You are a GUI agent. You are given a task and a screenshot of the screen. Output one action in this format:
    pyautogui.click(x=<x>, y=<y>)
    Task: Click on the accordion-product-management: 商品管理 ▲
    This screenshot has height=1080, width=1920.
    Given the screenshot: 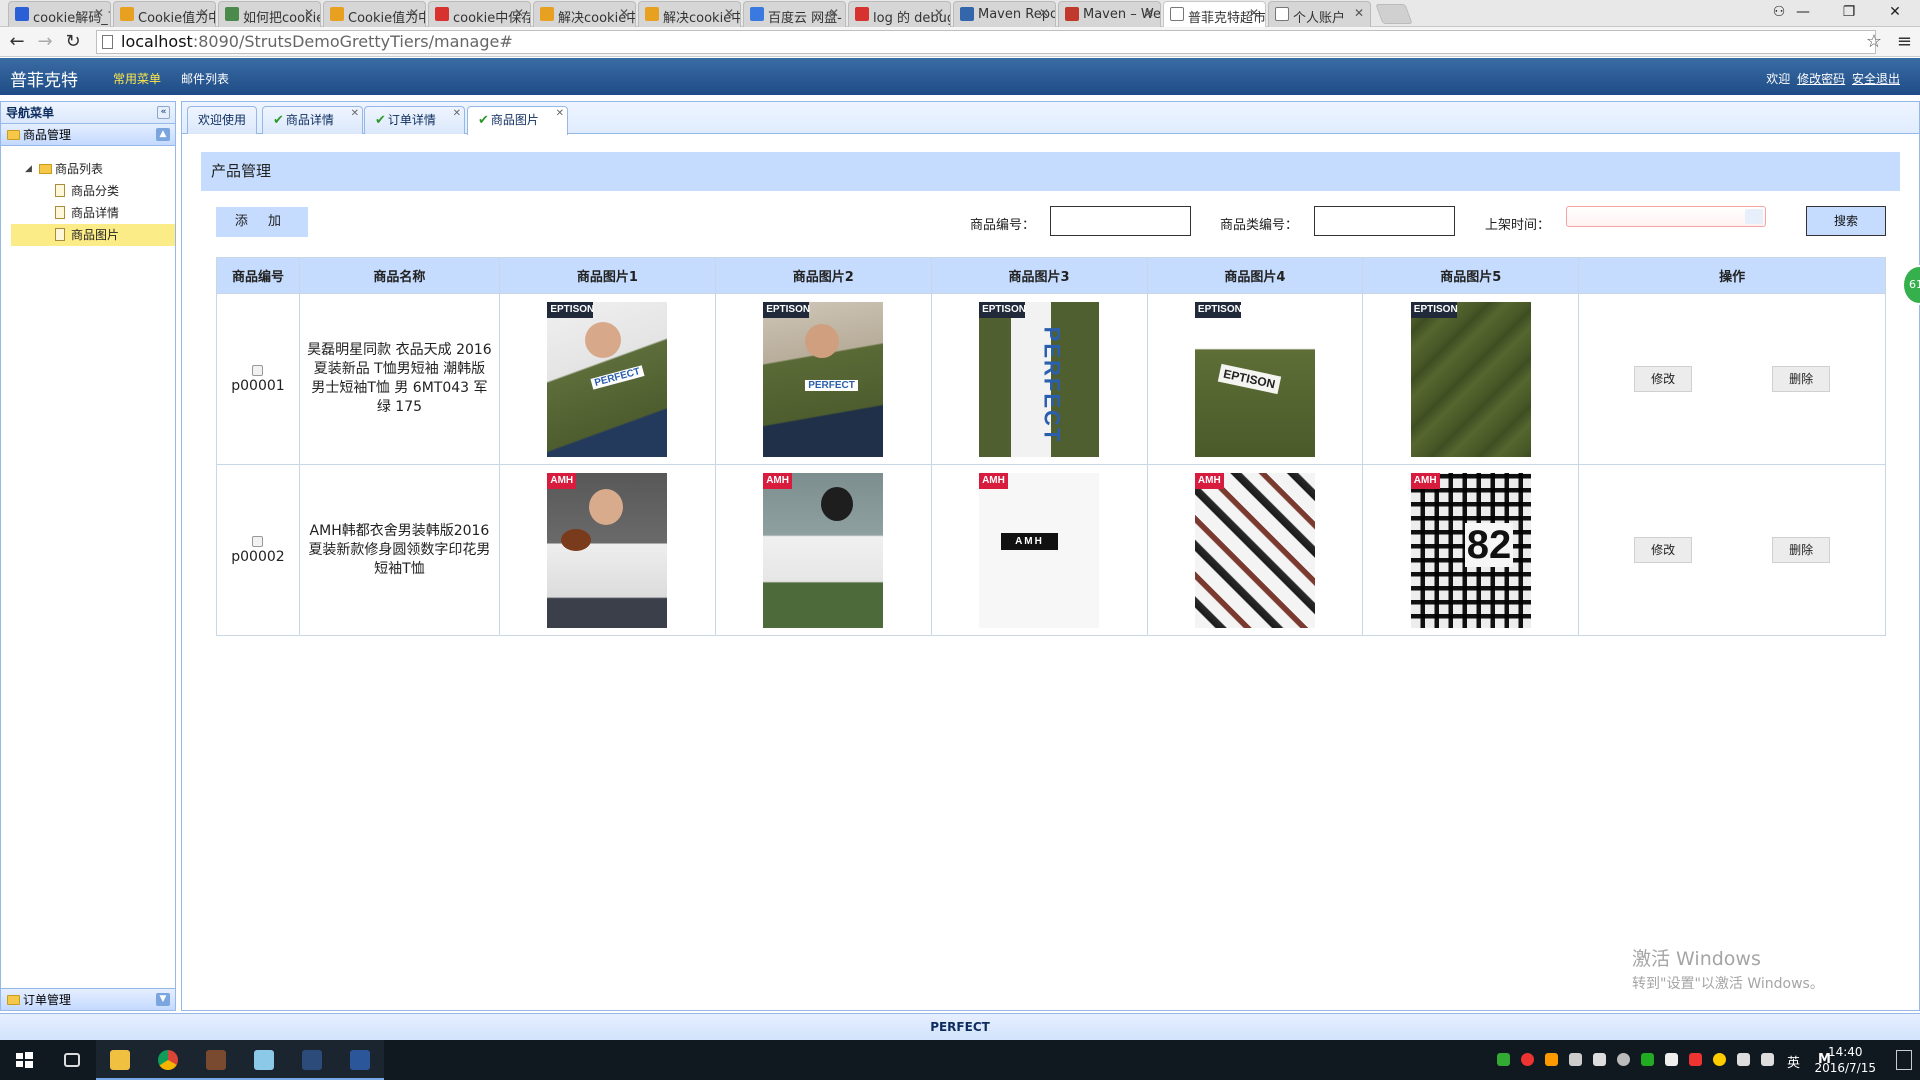 What is the action you would take?
    pyautogui.click(x=88, y=135)
    